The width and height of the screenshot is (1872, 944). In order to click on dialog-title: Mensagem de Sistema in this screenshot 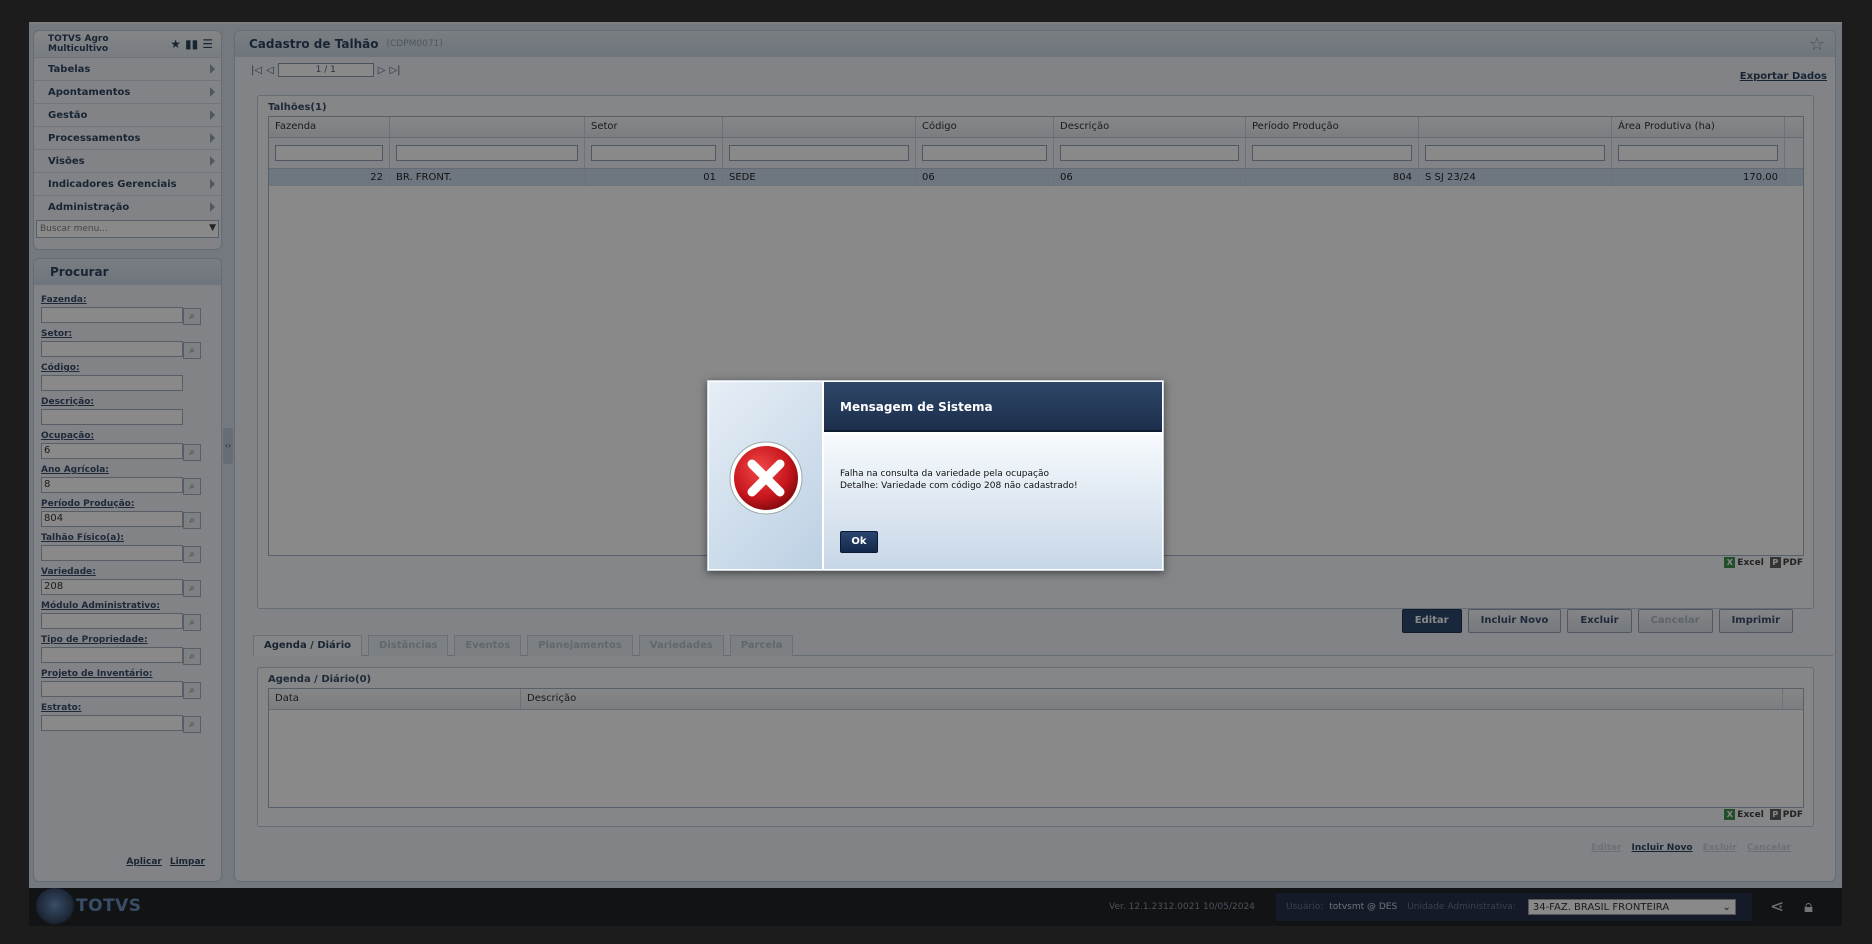, I will do `click(993, 407)`.